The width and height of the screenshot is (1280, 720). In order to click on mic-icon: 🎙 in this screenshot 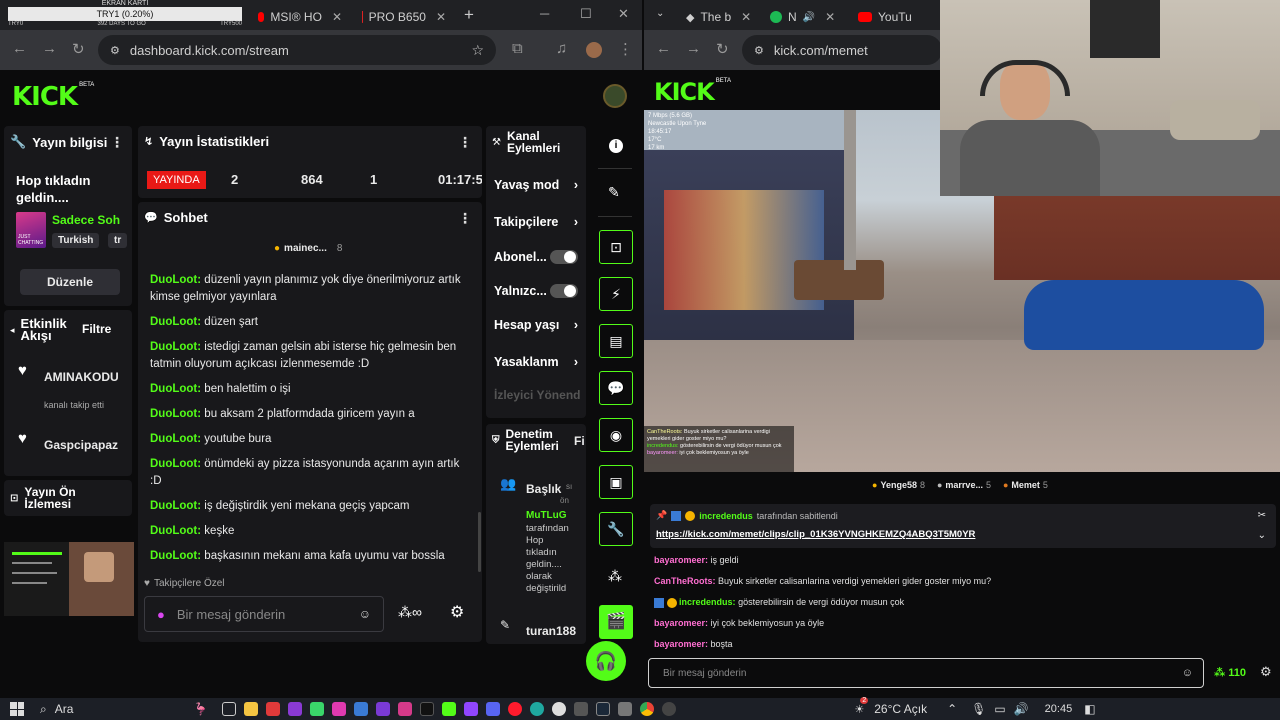, I will do `click(978, 709)`.